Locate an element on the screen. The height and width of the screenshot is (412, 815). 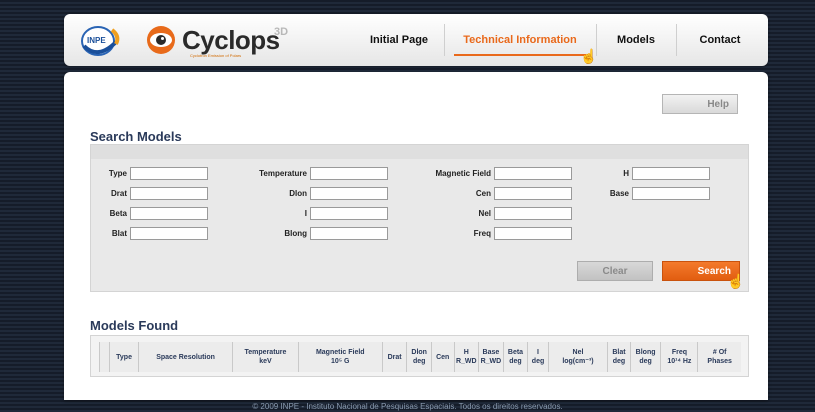
base-label: Base is located at coordinates (619, 193).